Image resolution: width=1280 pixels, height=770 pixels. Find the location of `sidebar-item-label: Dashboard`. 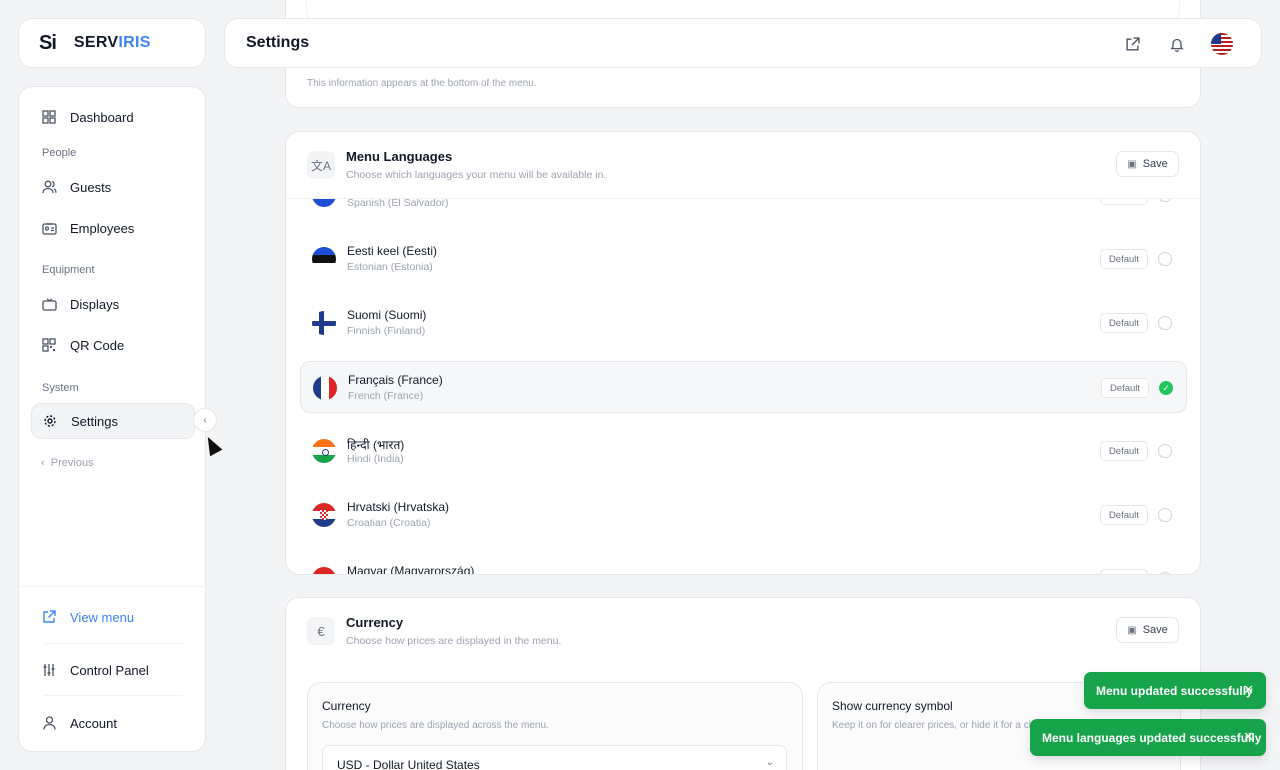

sidebar-item-label: Dashboard is located at coordinates (102, 117).